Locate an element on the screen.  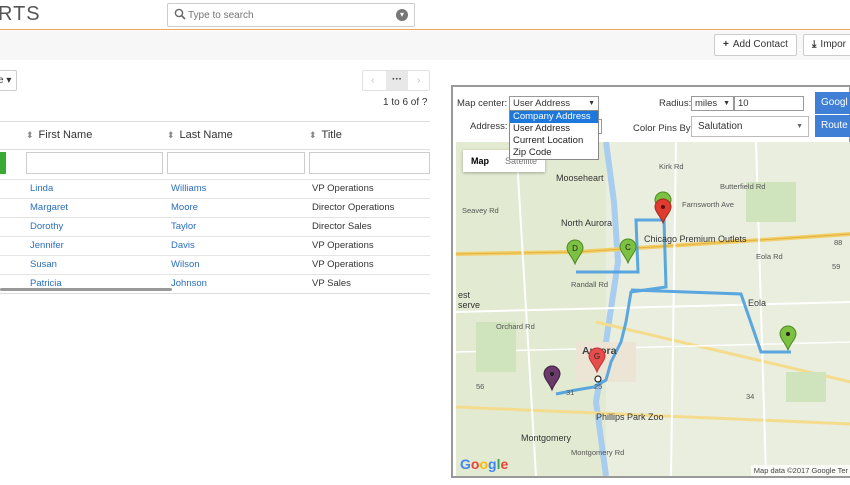
color-pins-select: Salutation ▼ is located at coordinates (750, 126).